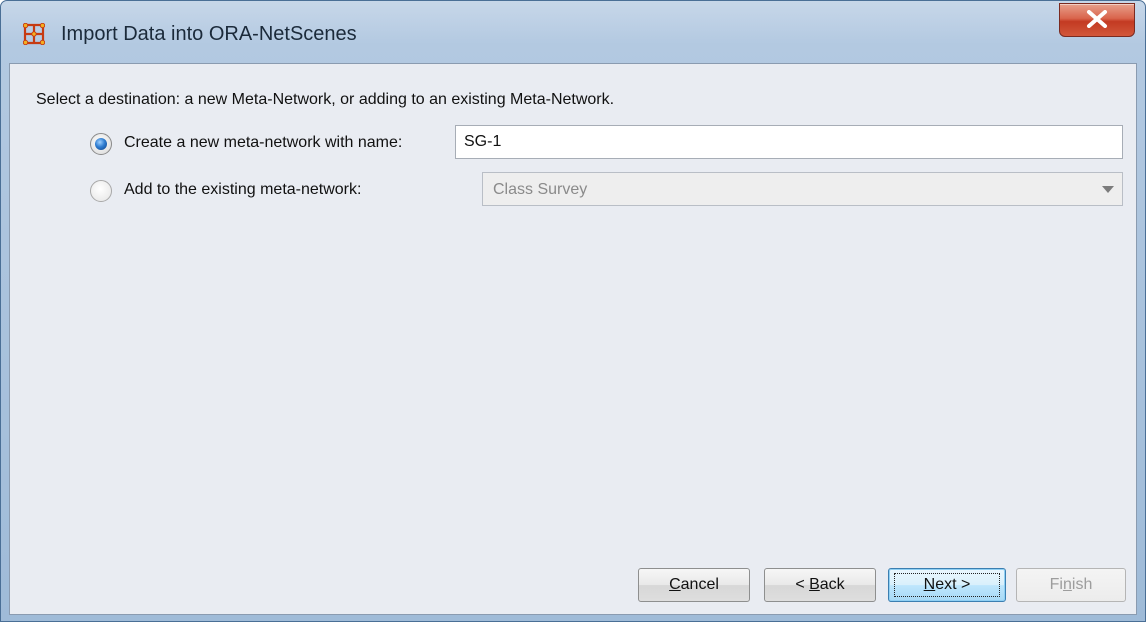 The height and width of the screenshot is (622, 1146). I want to click on back-mnemonic: B, so click(814, 584).